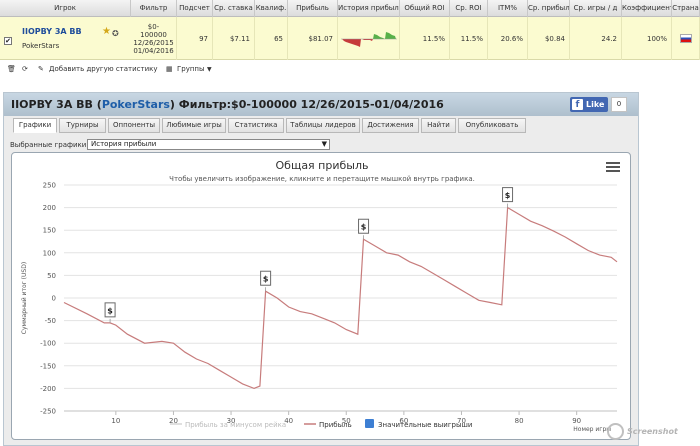 The width and height of the screenshot is (700, 446). What do you see at coordinates (595, 104) in the screenshot?
I see `facebook-like-label: Like` at bounding box center [595, 104].